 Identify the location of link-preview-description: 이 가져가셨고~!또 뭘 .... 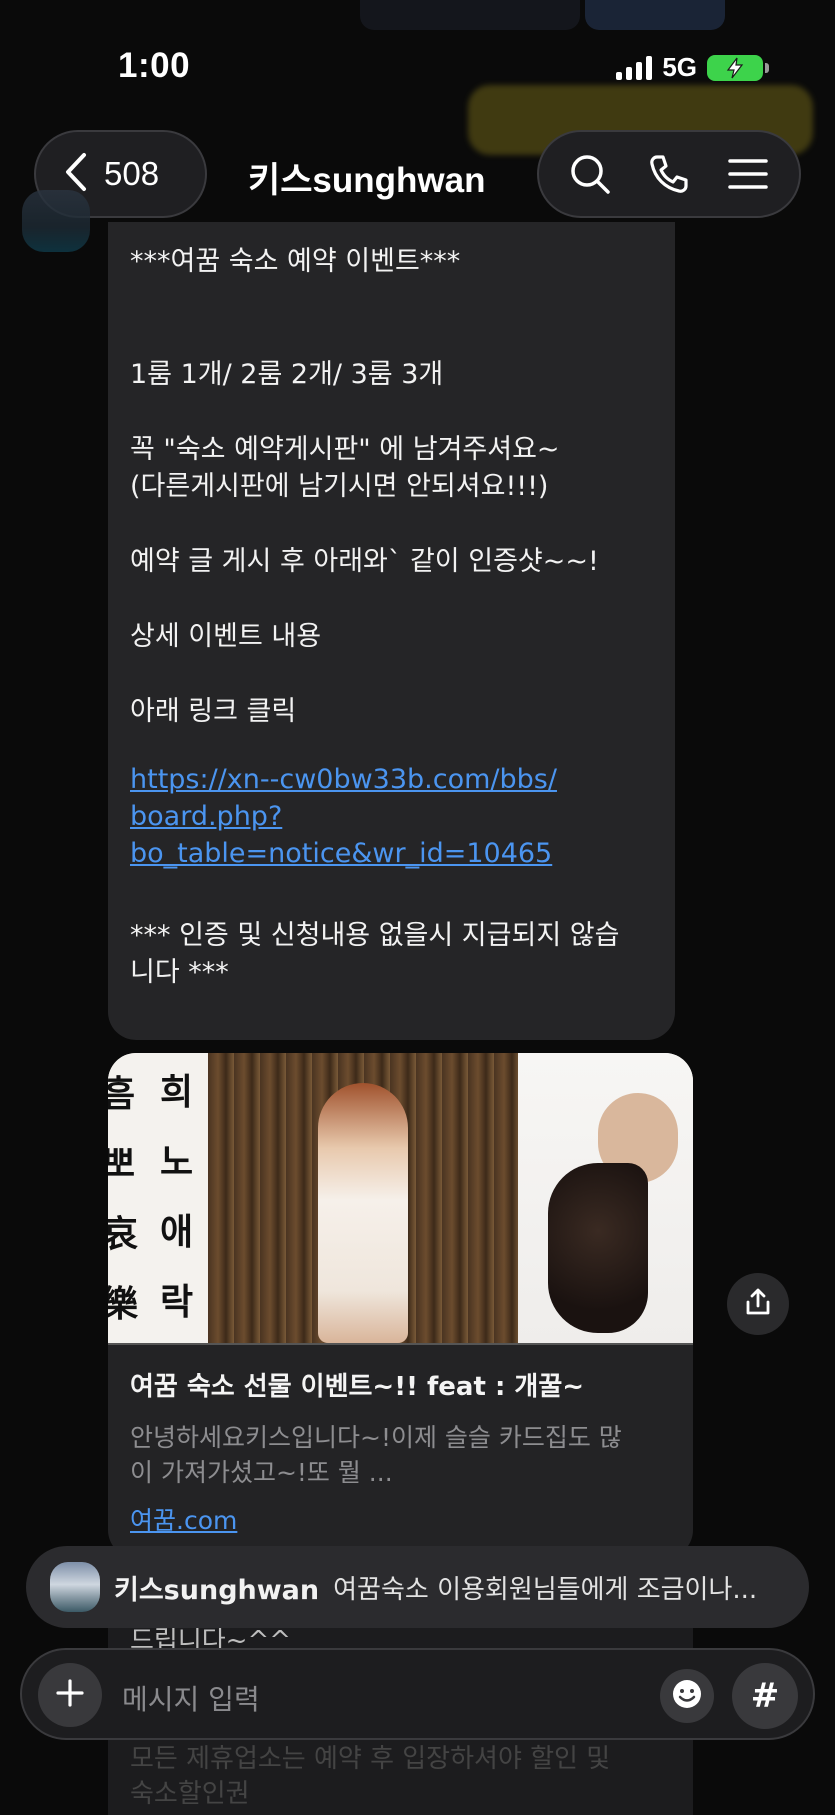
(261, 1472).